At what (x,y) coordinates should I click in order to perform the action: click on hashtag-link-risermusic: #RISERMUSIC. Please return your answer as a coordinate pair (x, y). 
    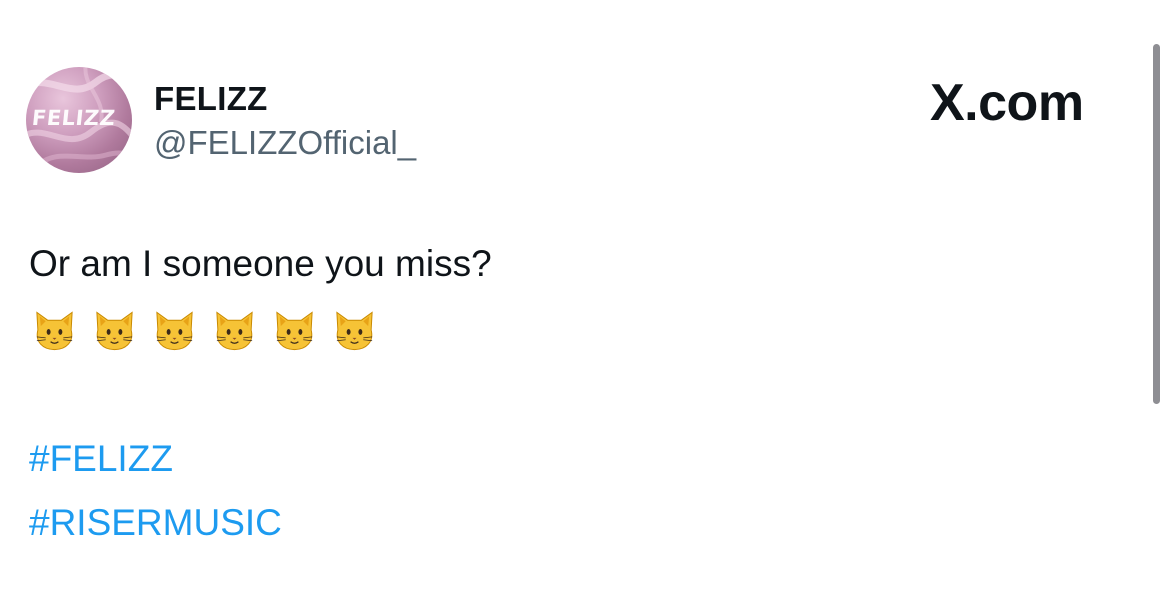
    Looking at the image, I should click on (155, 523).